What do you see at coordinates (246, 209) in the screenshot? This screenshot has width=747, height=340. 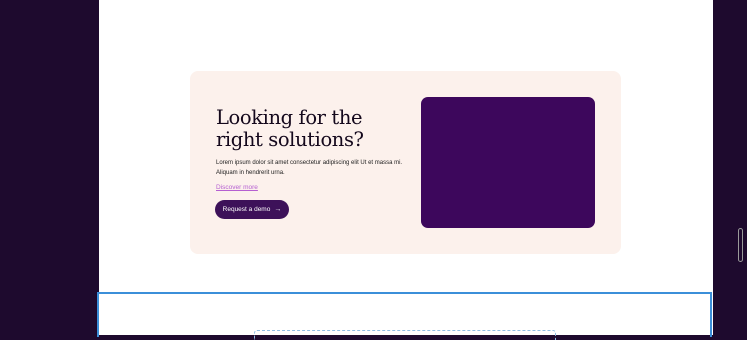 I see `request-demo-label: Request a demo` at bounding box center [246, 209].